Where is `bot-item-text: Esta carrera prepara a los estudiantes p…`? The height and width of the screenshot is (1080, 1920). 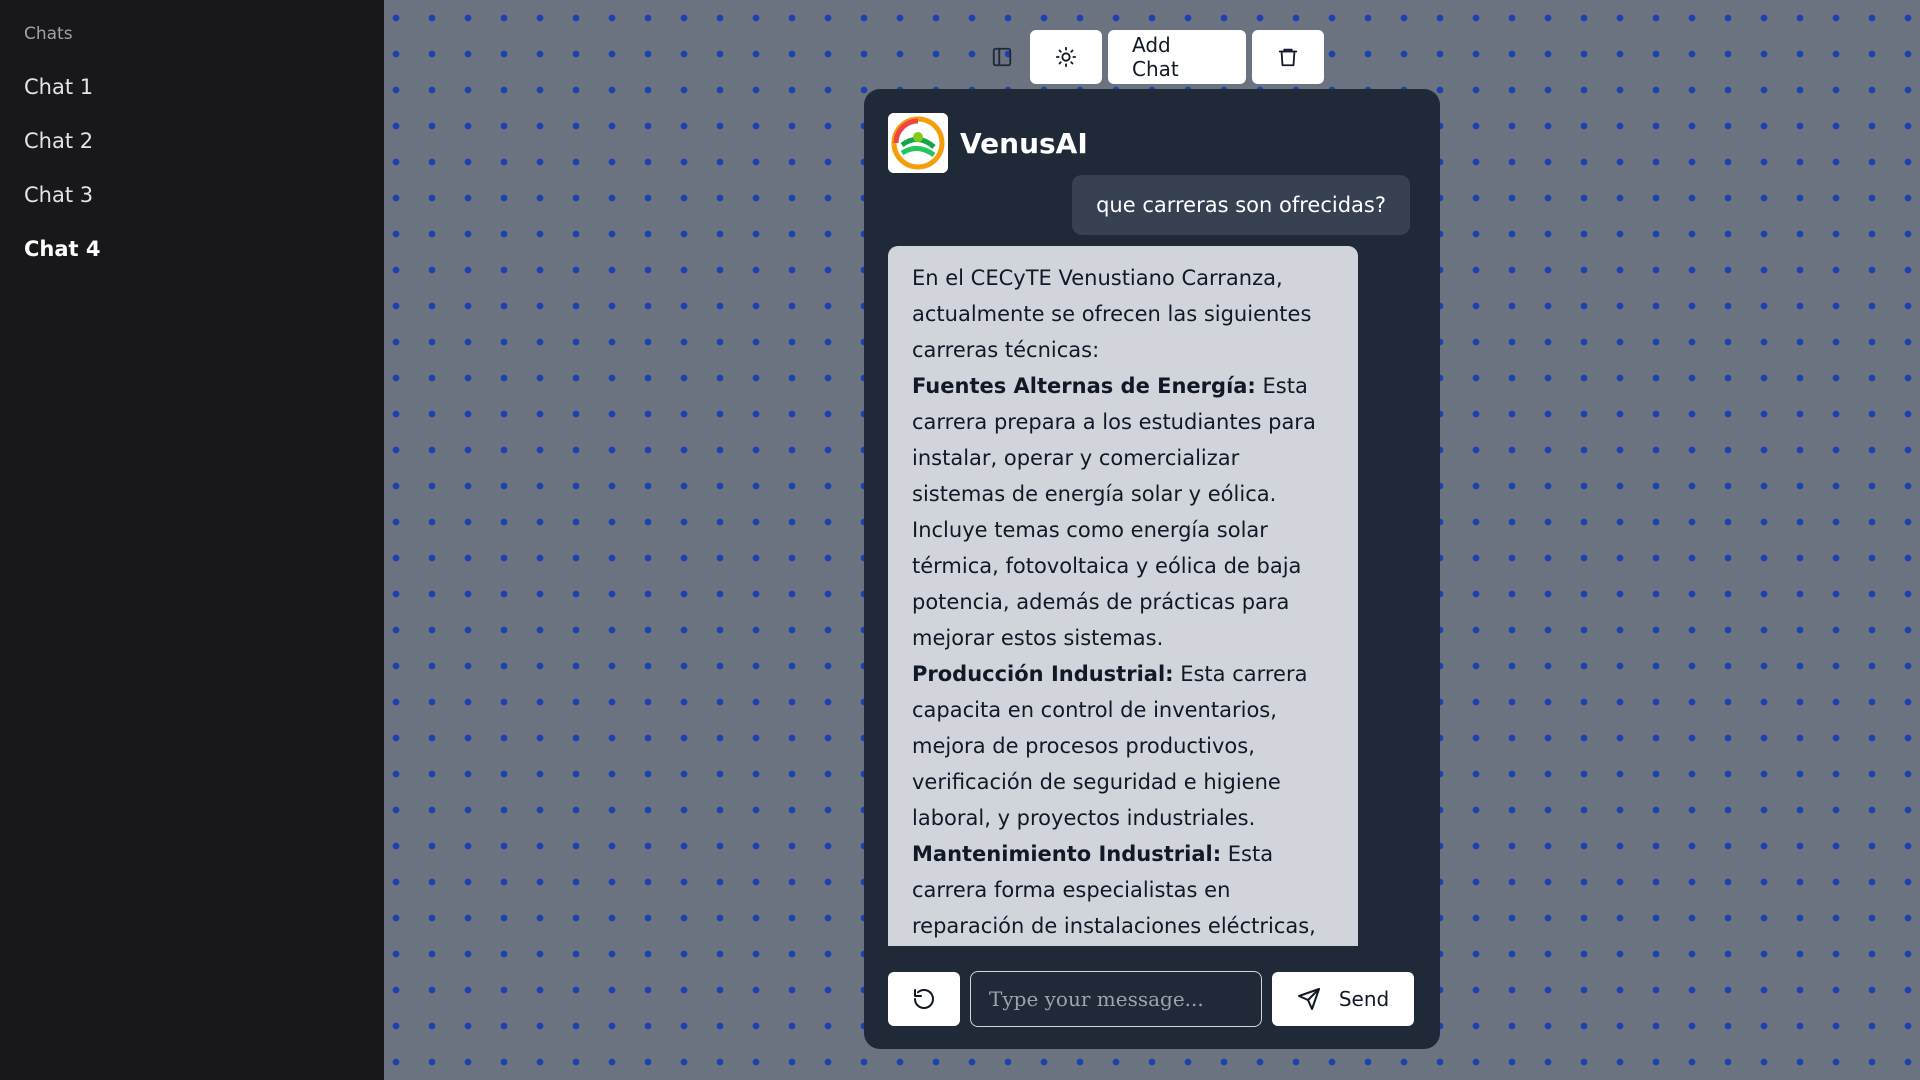
bot-item-text: Esta carrera prepara a los estudiantes p… is located at coordinates (1114, 512).